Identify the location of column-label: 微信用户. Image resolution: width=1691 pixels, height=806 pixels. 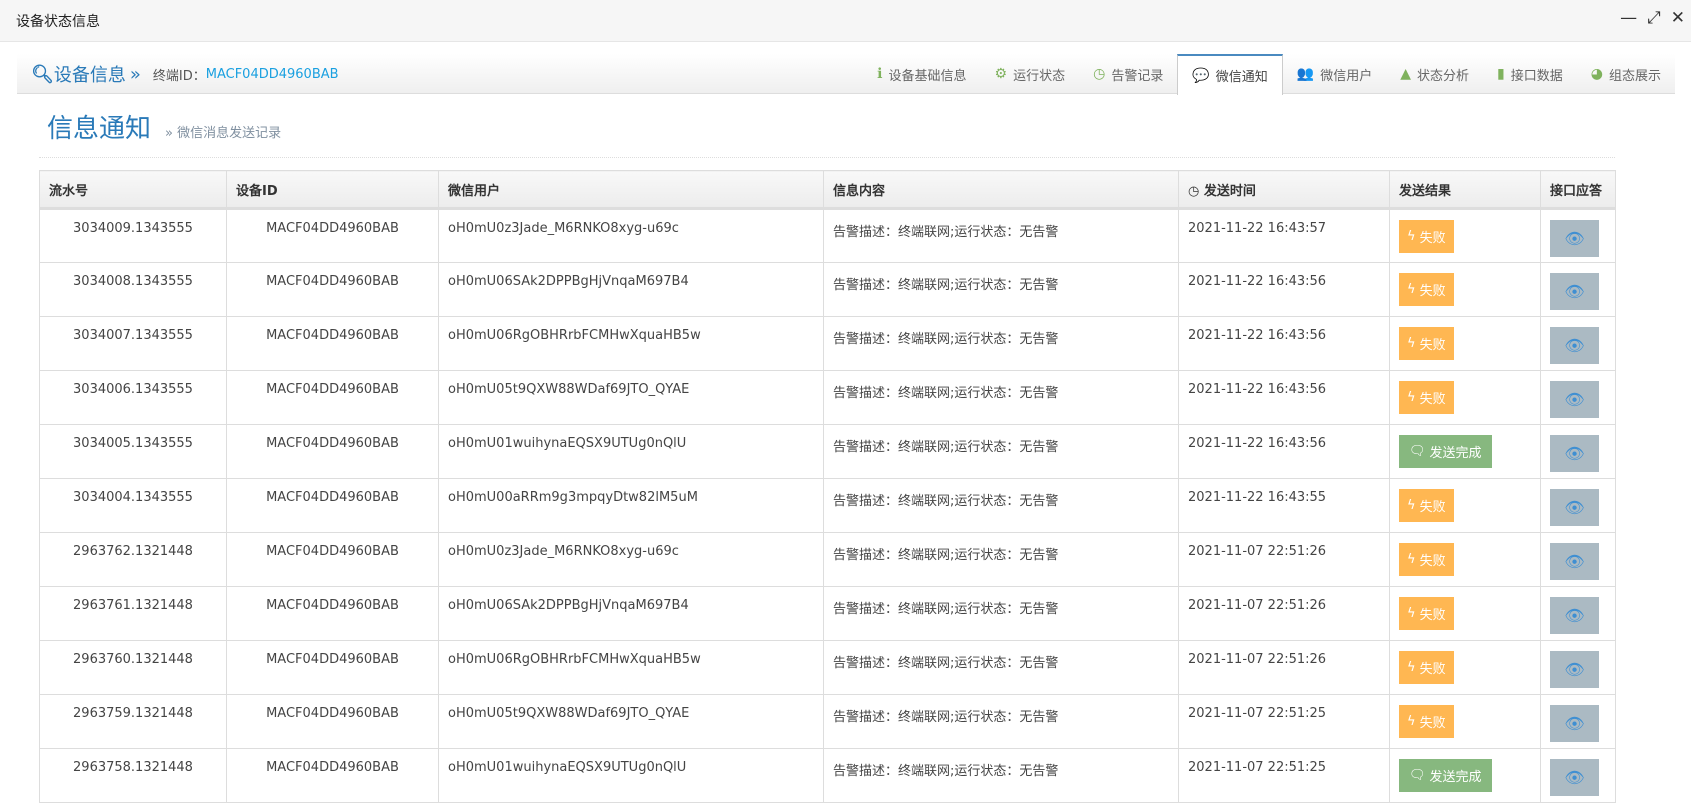
(474, 191).